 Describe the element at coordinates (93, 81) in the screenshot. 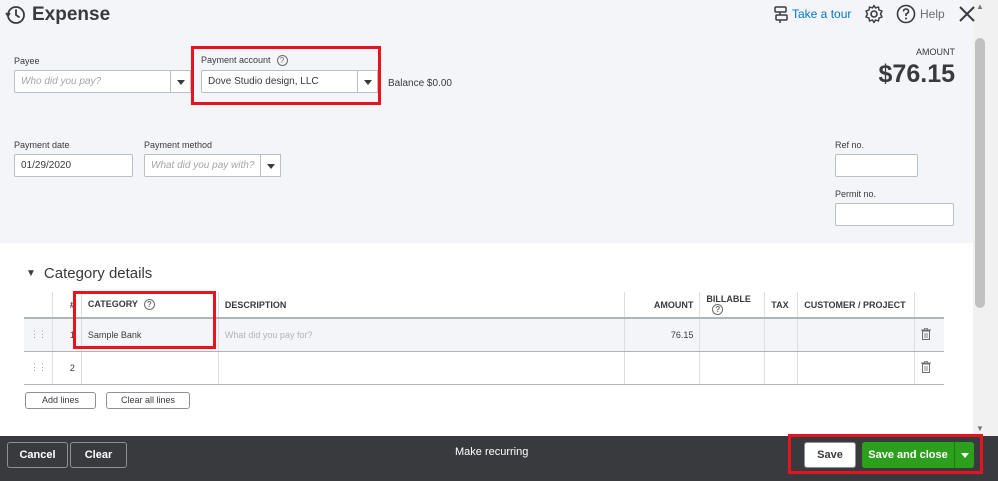

I see `payee-input: Who did you pay?` at that location.